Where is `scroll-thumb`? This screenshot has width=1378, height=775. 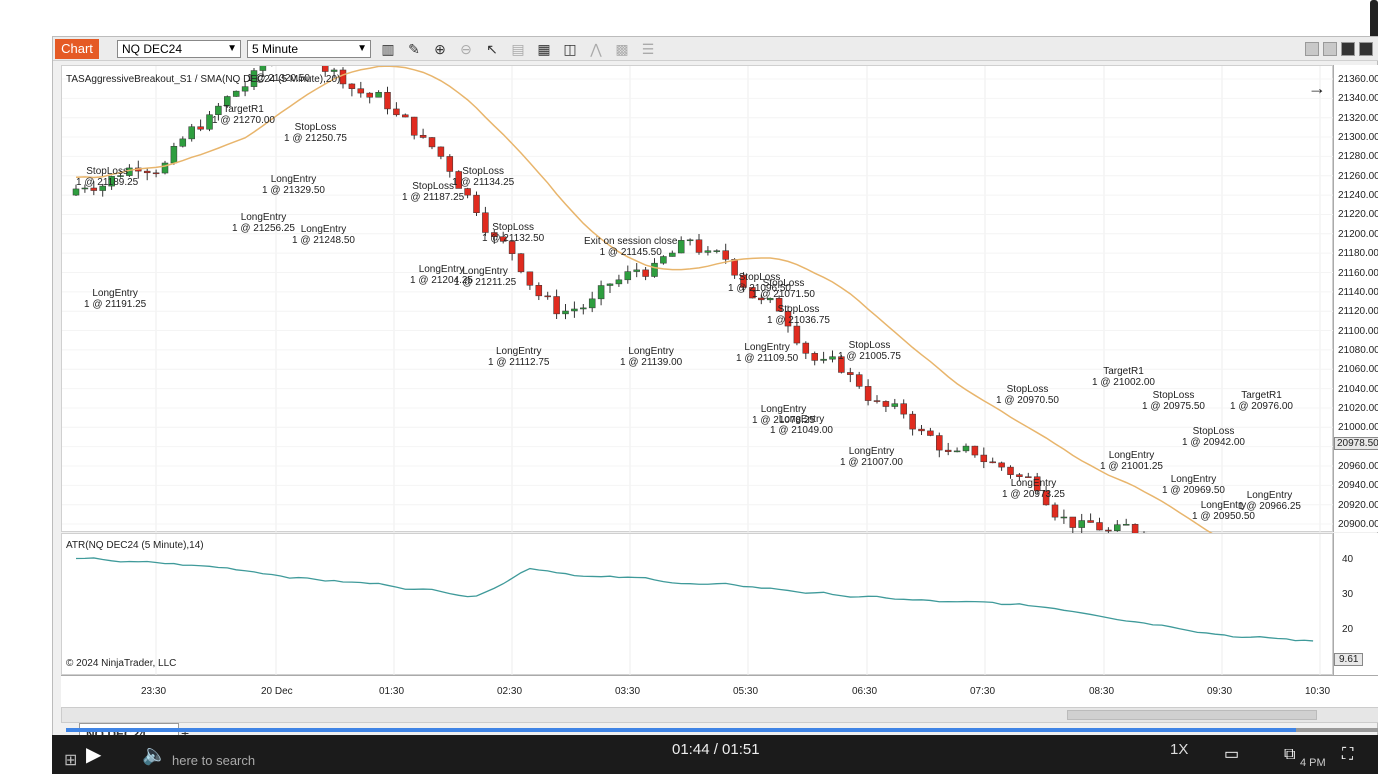 scroll-thumb is located at coordinates (1192, 715).